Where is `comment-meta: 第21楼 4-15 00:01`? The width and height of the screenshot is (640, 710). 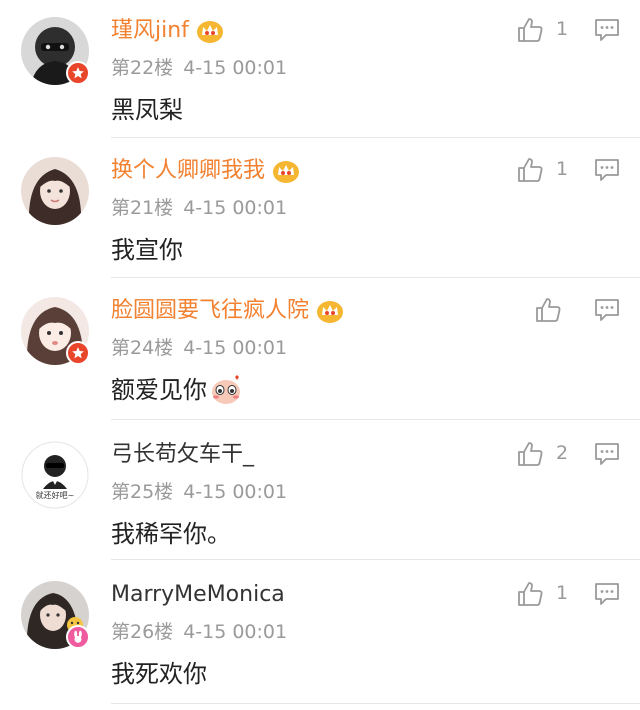
comment-meta: 第21楼 4-15 00:01 is located at coordinates (199, 208).